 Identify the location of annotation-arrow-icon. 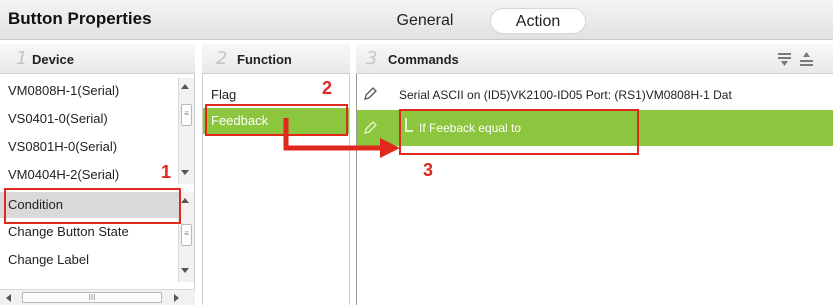
(341, 138).